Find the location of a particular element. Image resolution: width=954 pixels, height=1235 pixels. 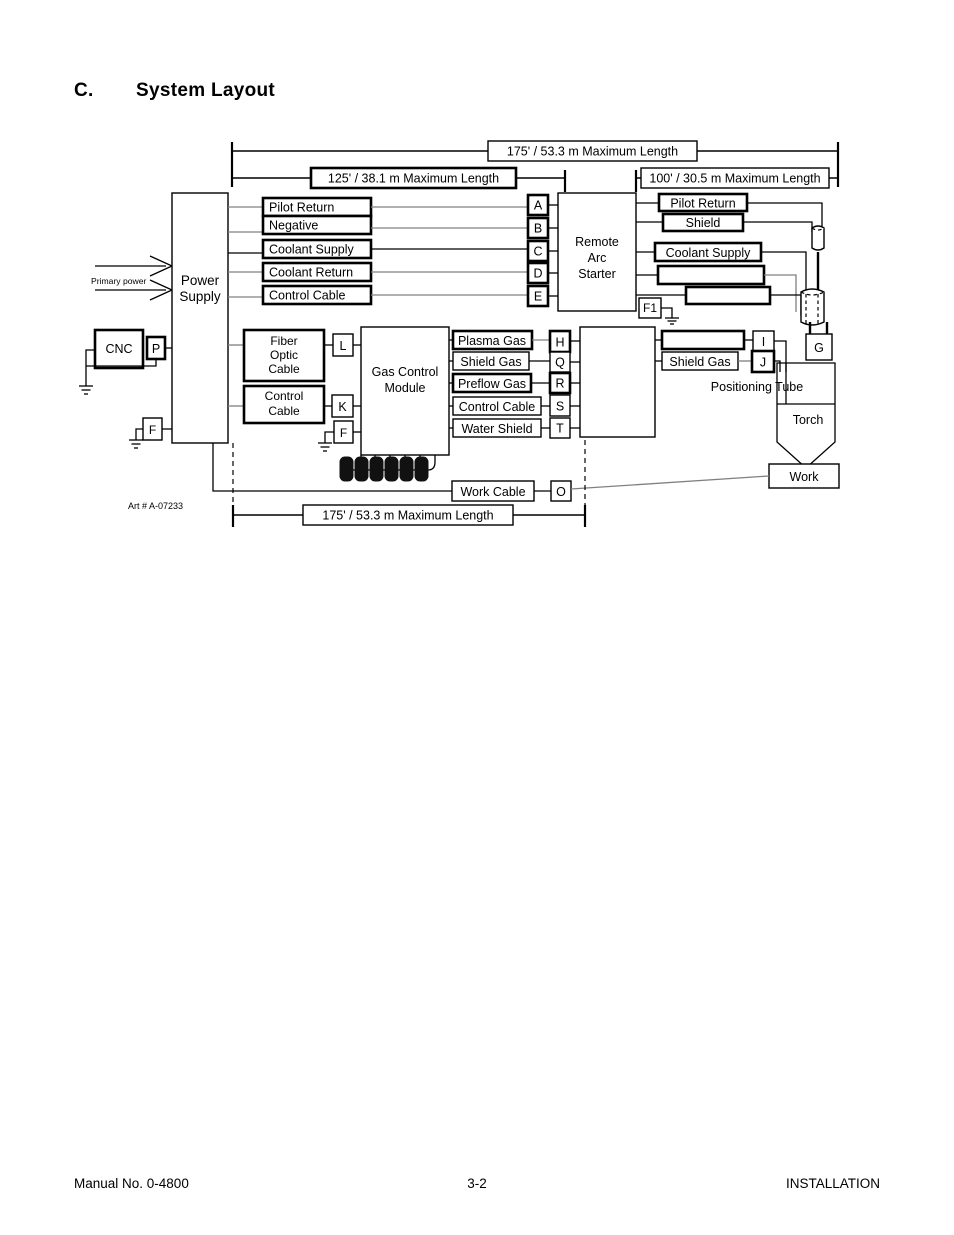

gas-control-label-2: Module is located at coordinates (405, 388).